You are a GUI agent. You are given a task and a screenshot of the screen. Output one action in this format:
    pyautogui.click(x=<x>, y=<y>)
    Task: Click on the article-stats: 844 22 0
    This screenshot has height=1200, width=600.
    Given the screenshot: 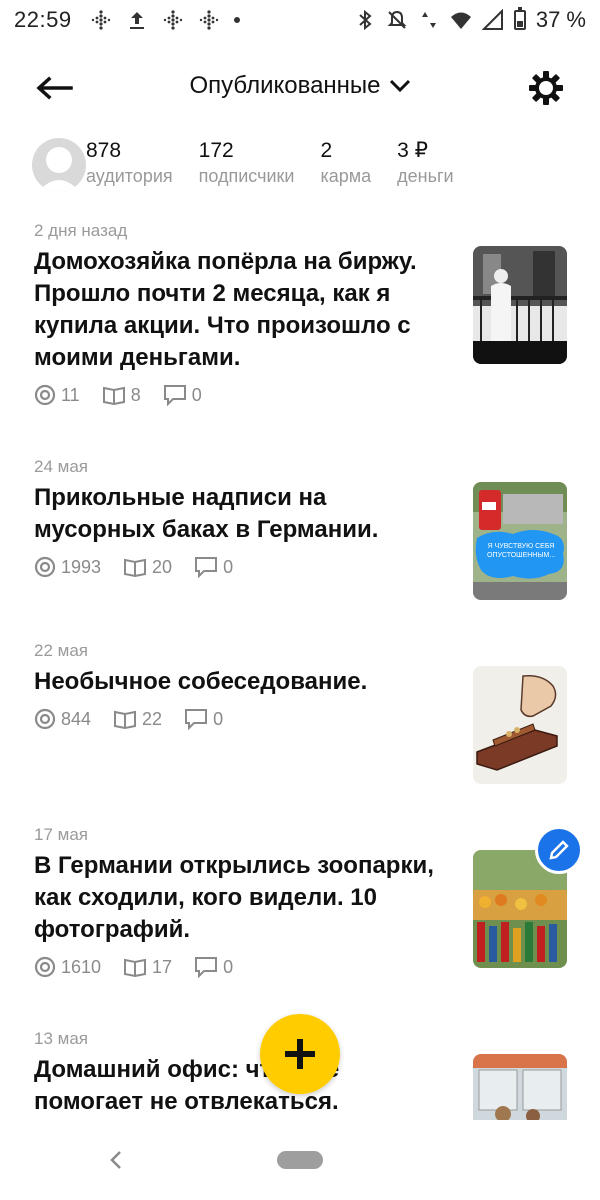 What is the action you would take?
    pyautogui.click(x=242, y=719)
    